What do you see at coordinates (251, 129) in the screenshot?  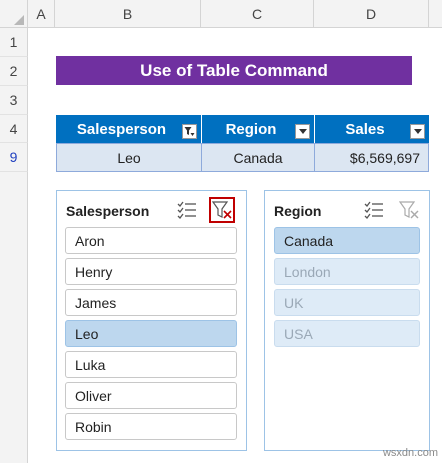 I see `table-header-region-label: Region` at bounding box center [251, 129].